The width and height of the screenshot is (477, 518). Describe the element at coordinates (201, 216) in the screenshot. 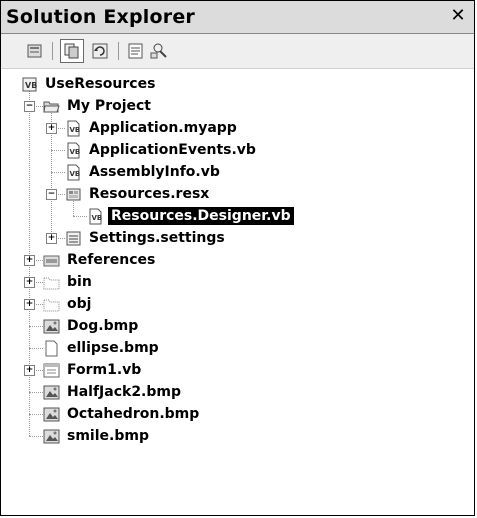

I see `tree-item-label: Resources.Designer.vb` at that location.